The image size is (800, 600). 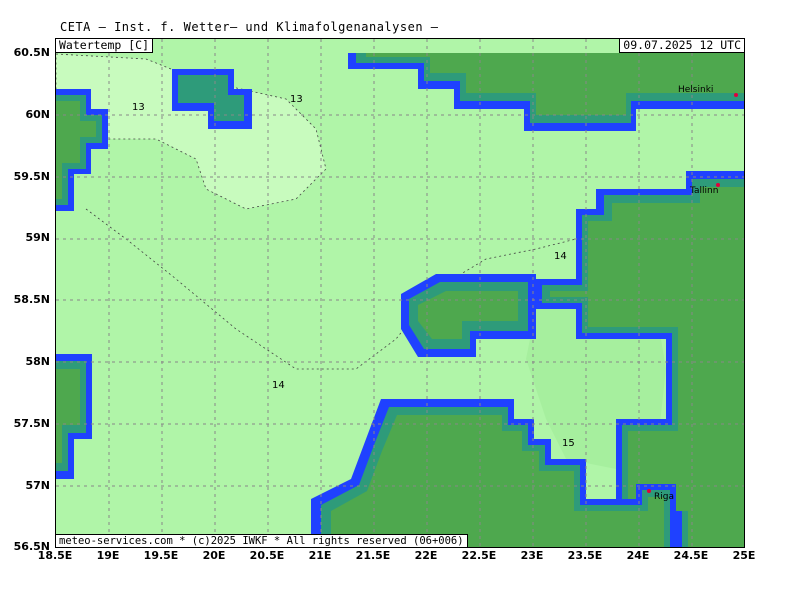 I want to click on contour-label: 15, so click(x=568, y=443).